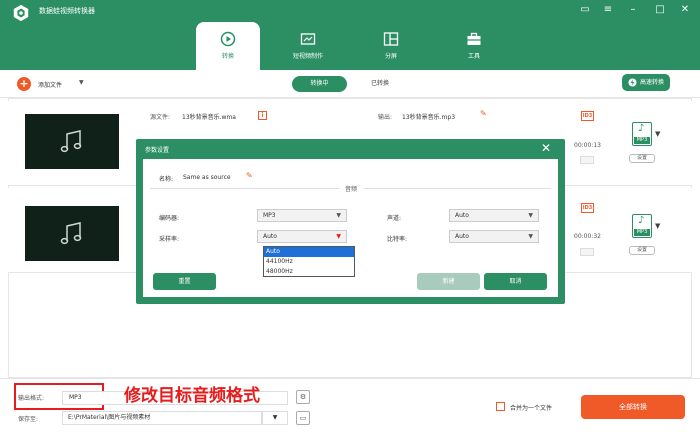  I want to click on fast-convert-button: 高速转换, so click(646, 82).